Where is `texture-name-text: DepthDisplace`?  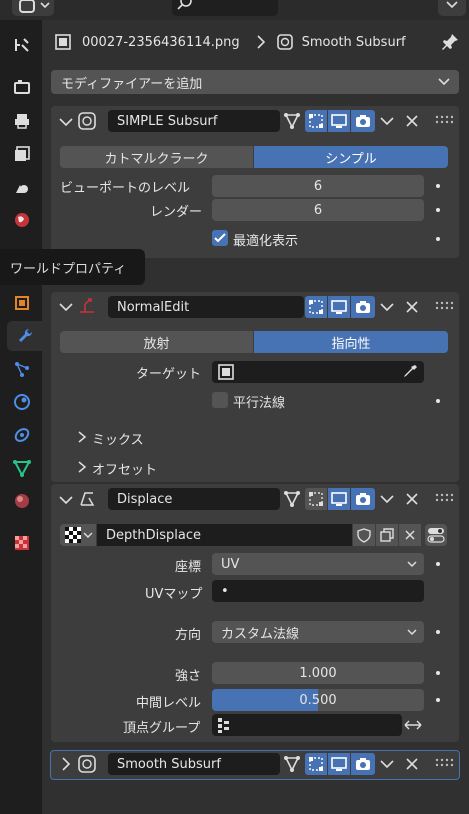
texture-name-text: DepthDisplace is located at coordinates (153, 535).